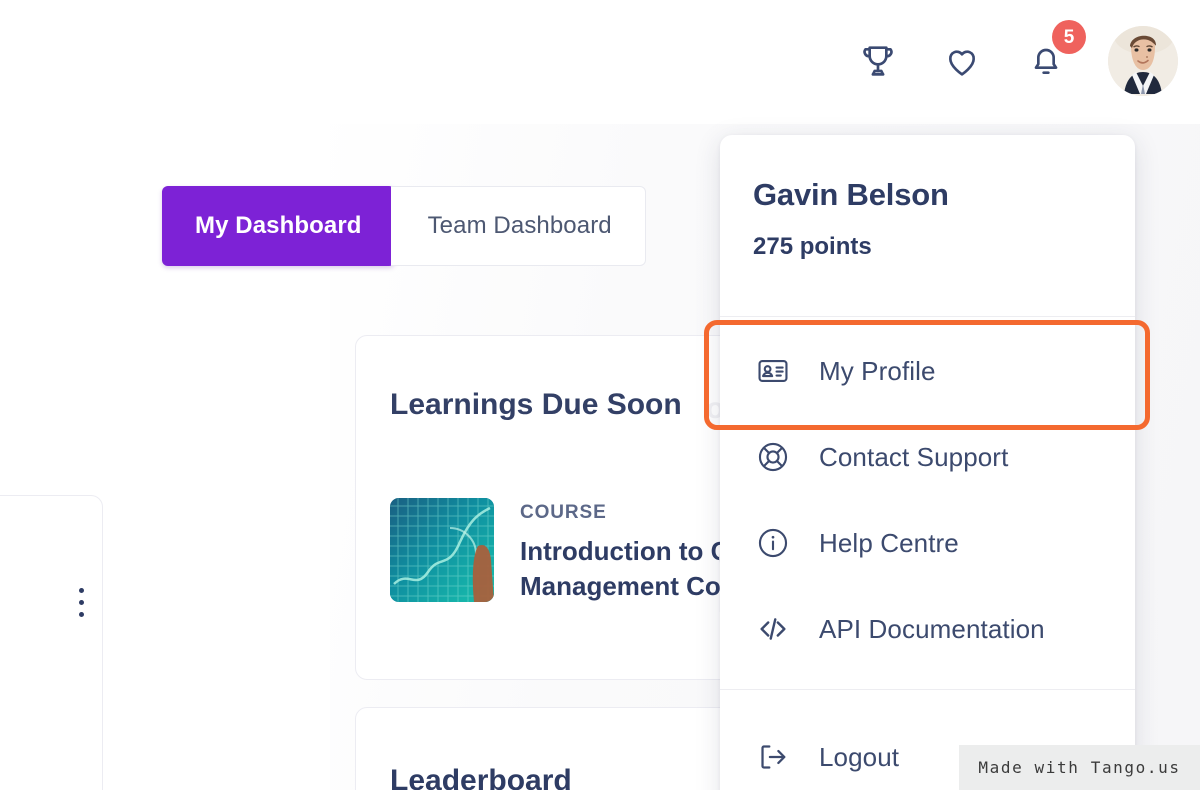 Image resolution: width=1200 pixels, height=790 pixels. Describe the element at coordinates (442, 550) in the screenshot. I see `course-thumbnail` at that location.